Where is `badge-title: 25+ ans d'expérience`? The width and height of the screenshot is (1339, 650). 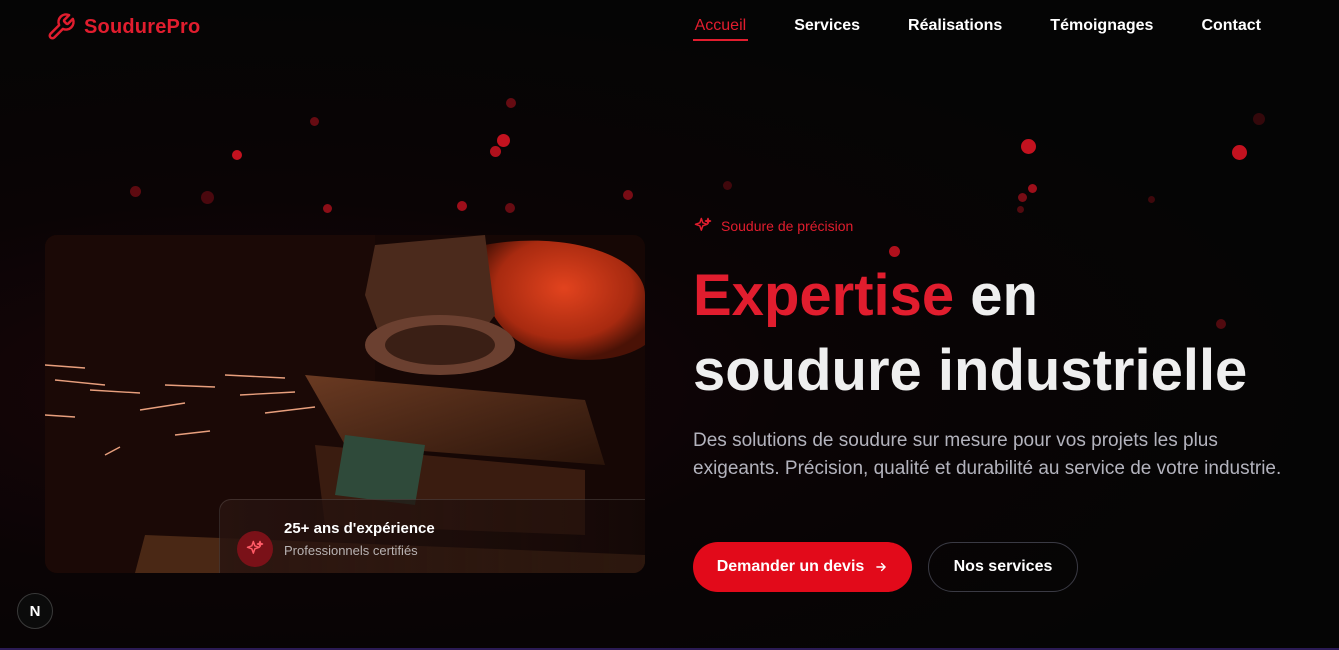 badge-title: 25+ ans d'expérience is located at coordinates (359, 528).